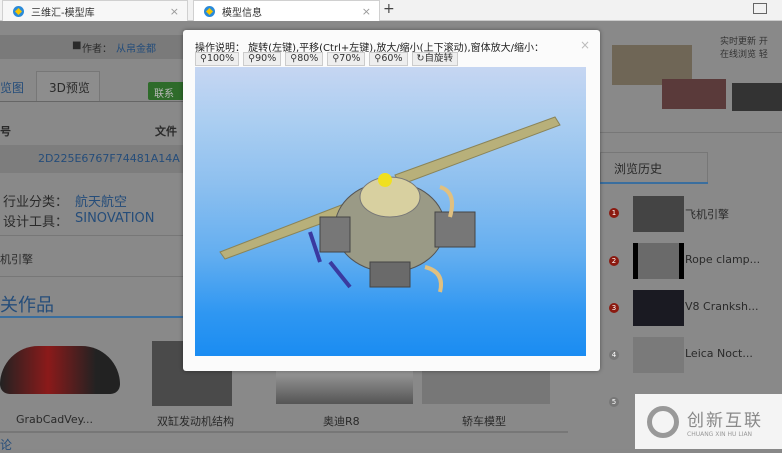  I want to click on close-dialog-button: ×, so click(585, 45).